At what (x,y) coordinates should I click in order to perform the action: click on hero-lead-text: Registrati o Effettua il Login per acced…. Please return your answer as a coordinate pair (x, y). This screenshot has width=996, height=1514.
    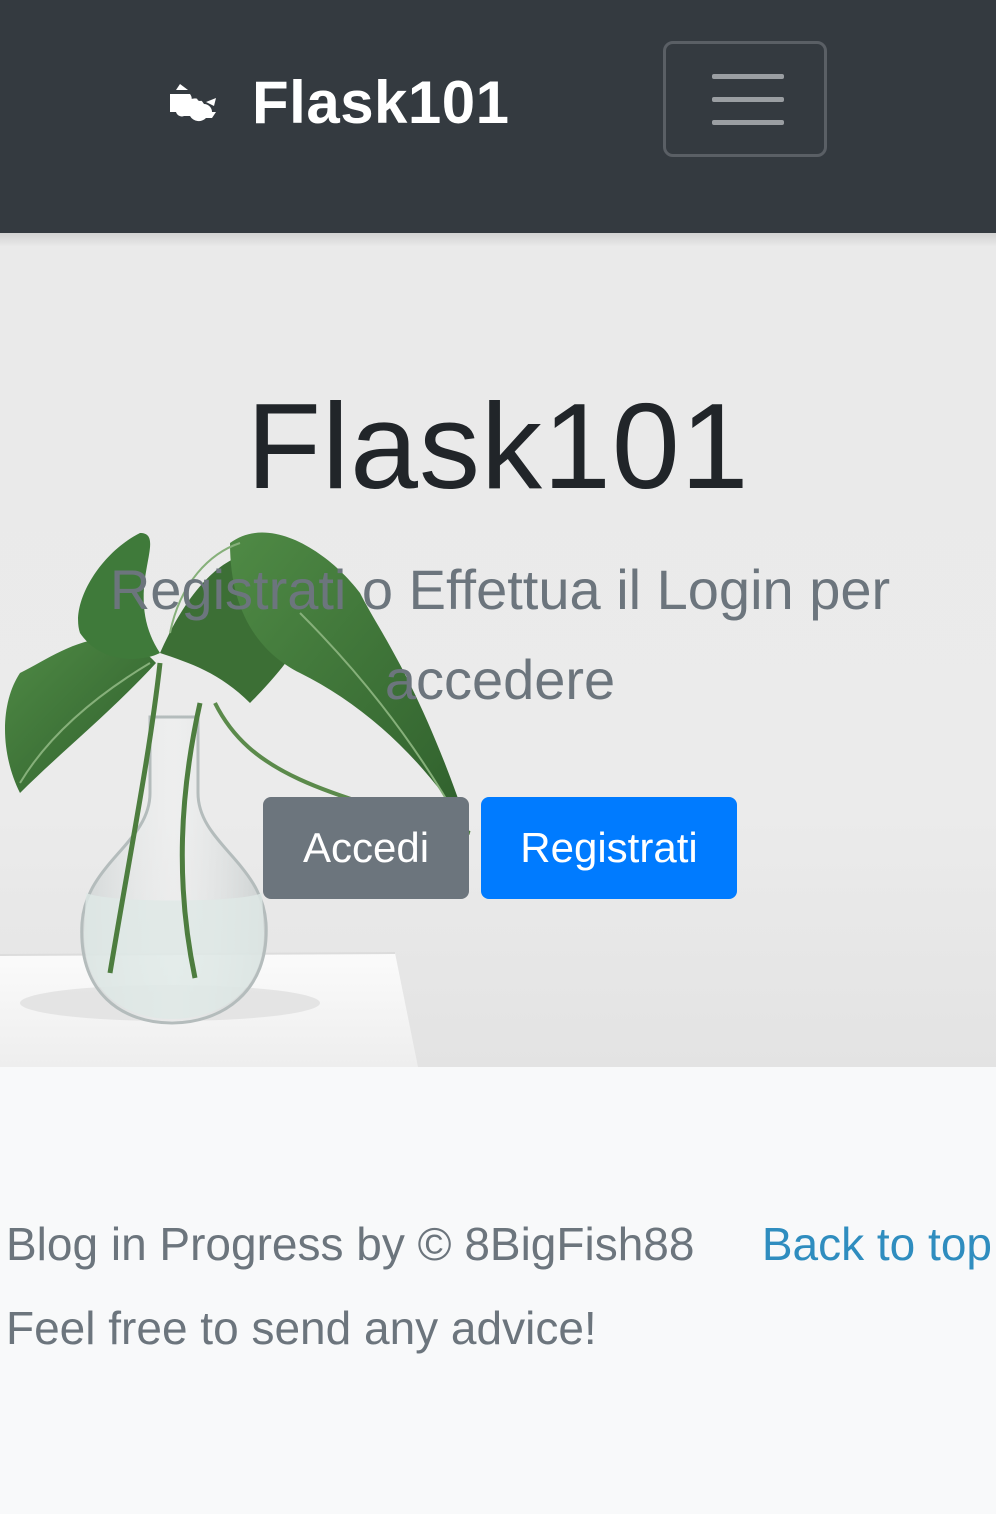
    Looking at the image, I should click on (500, 634).